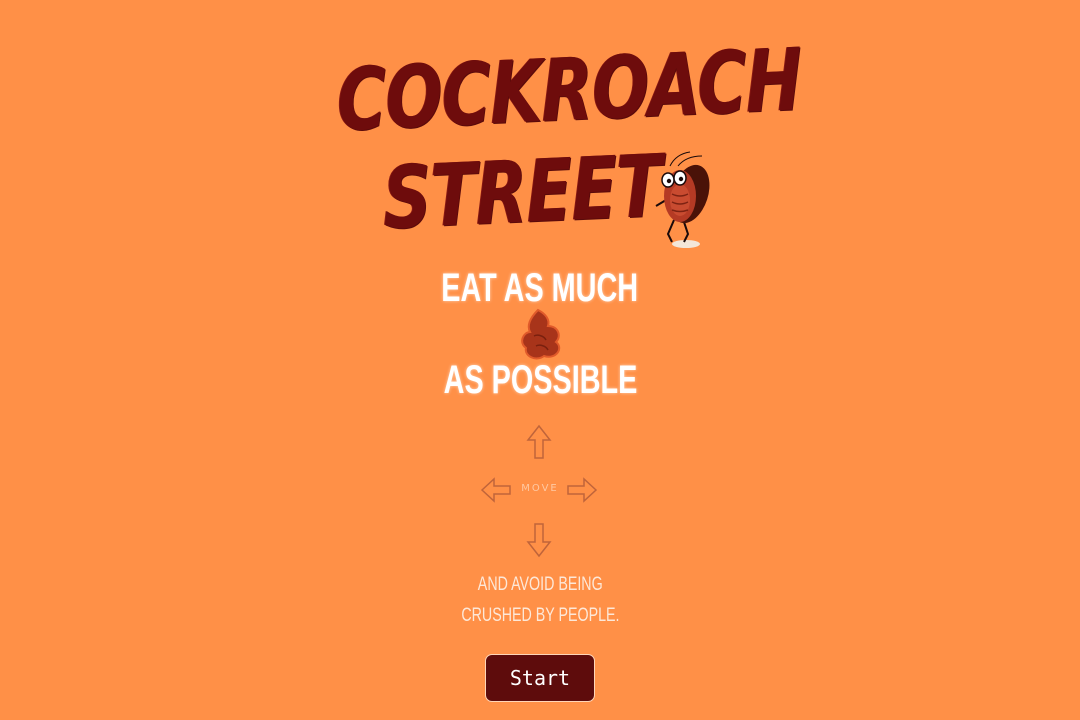 The height and width of the screenshot is (720, 1080). What do you see at coordinates (569, 90) in the screenshot?
I see `title-line-1: COCKROACH` at bounding box center [569, 90].